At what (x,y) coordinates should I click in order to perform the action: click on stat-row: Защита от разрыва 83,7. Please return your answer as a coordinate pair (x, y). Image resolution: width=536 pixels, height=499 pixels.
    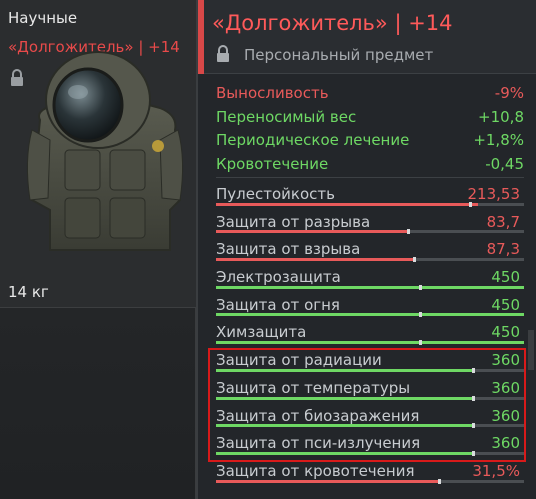
    Looking at the image, I should click on (370, 222).